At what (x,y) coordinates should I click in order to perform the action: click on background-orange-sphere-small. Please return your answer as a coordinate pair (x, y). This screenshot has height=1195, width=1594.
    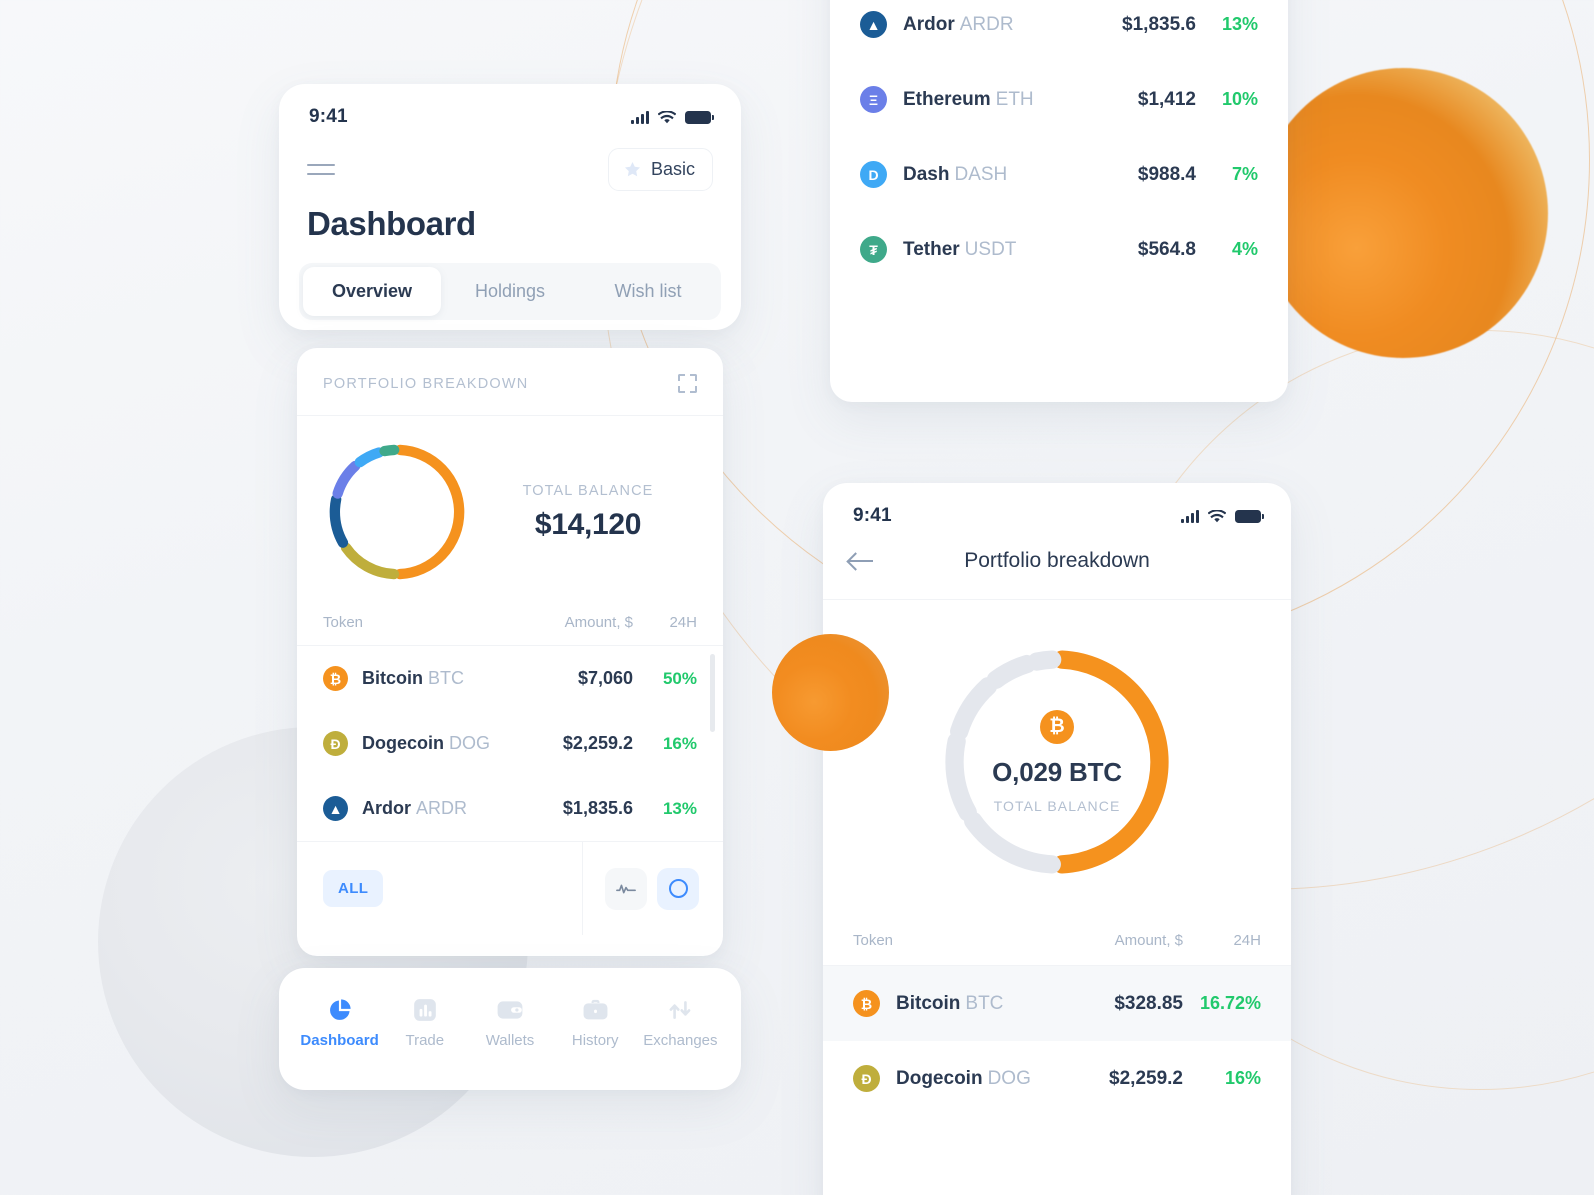
    Looking at the image, I should click on (830, 692).